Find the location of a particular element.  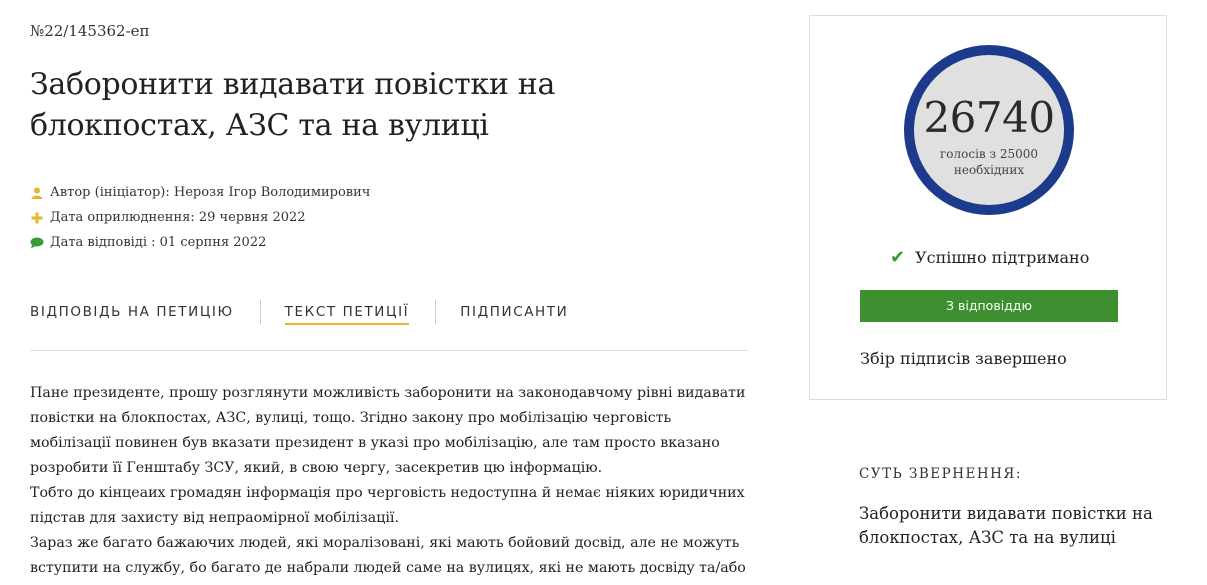

vote-counter-inner: 26740 голосів з 25000 необхідних is located at coordinates (989, 130).